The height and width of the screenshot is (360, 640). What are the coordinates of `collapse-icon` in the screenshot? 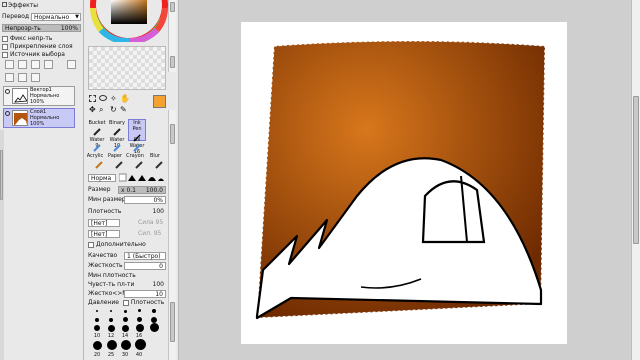 It's located at (4, 4).